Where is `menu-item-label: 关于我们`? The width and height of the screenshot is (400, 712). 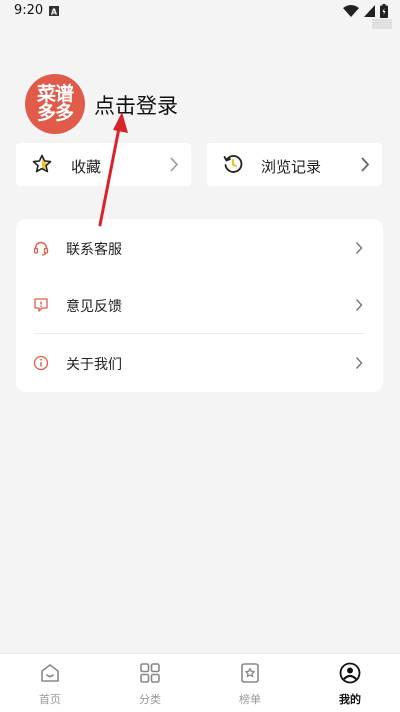 menu-item-label: 关于我们 is located at coordinates (94, 365).